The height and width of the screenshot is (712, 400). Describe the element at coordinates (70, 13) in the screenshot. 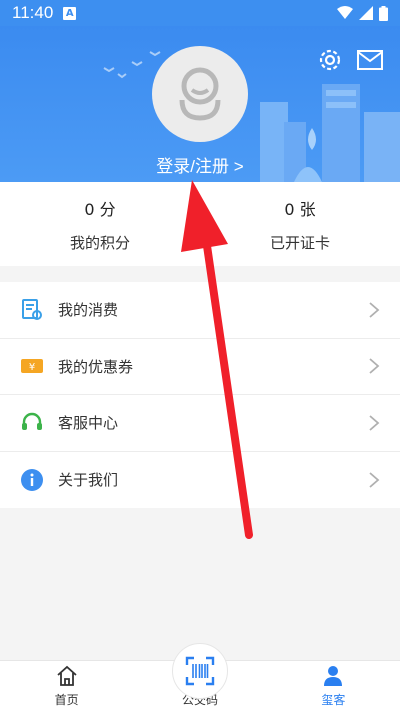

I see `notification-icon: A` at that location.